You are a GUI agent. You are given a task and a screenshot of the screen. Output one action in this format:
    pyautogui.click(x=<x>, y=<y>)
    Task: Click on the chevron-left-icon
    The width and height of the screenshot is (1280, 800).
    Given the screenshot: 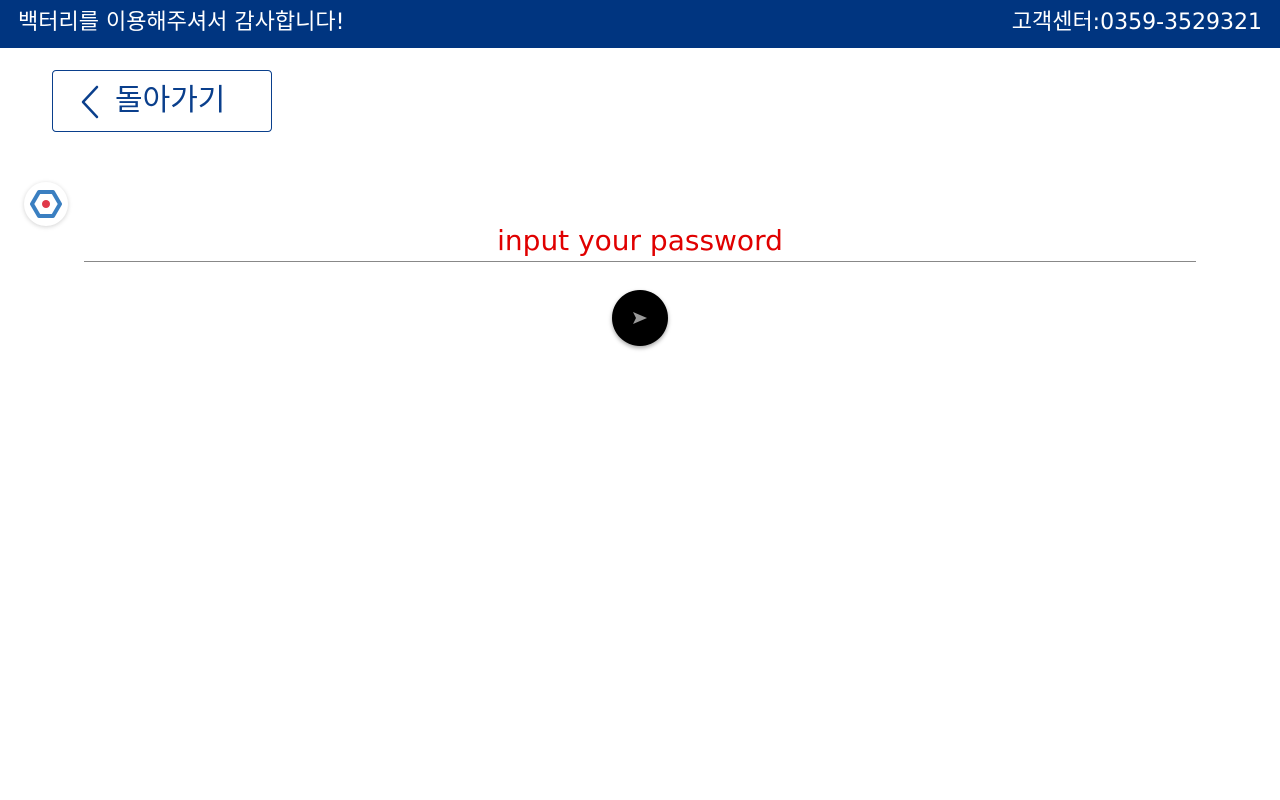 What is the action you would take?
    pyautogui.click(x=91, y=102)
    